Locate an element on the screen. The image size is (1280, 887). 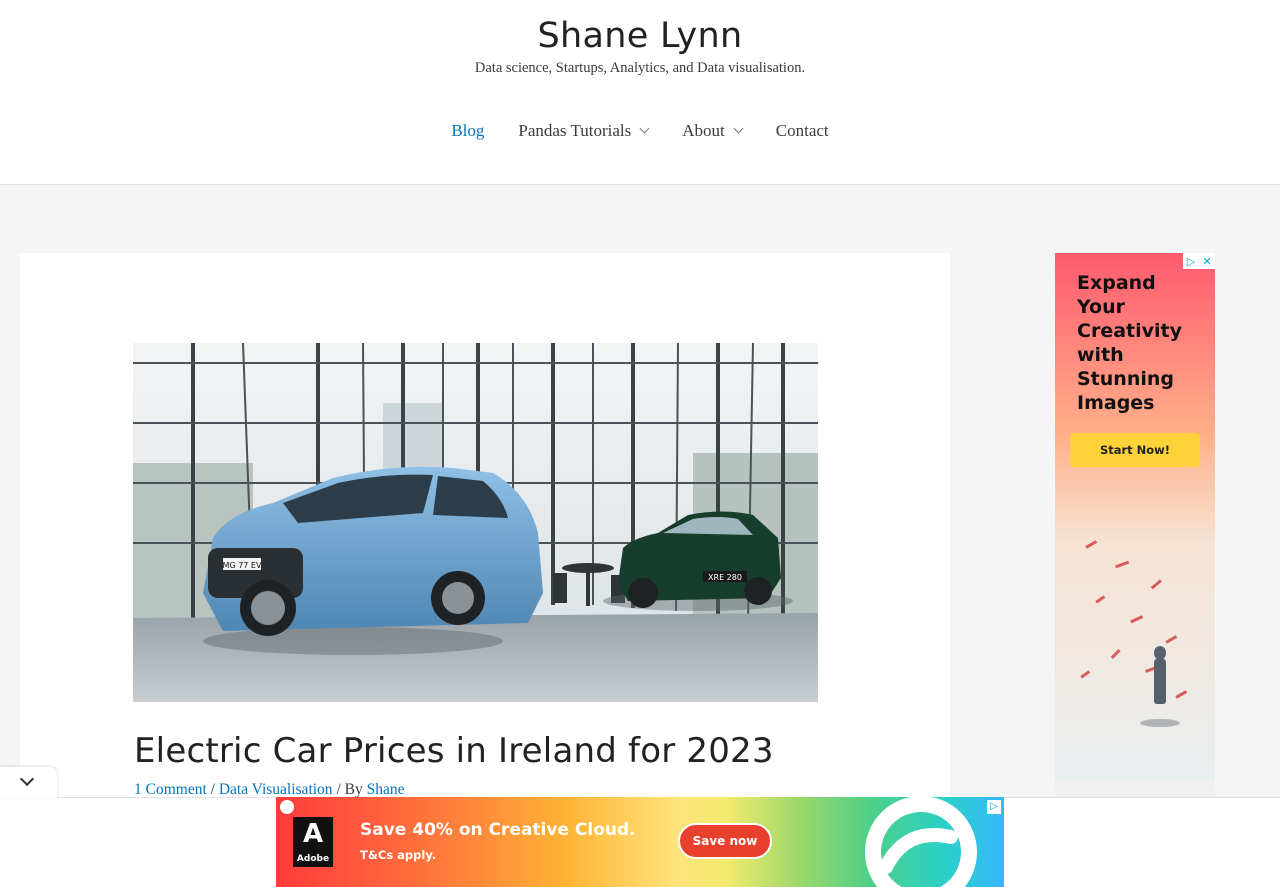
main-nav: Blog Pandas Tutorials About Contact is located at coordinates (640, 131).